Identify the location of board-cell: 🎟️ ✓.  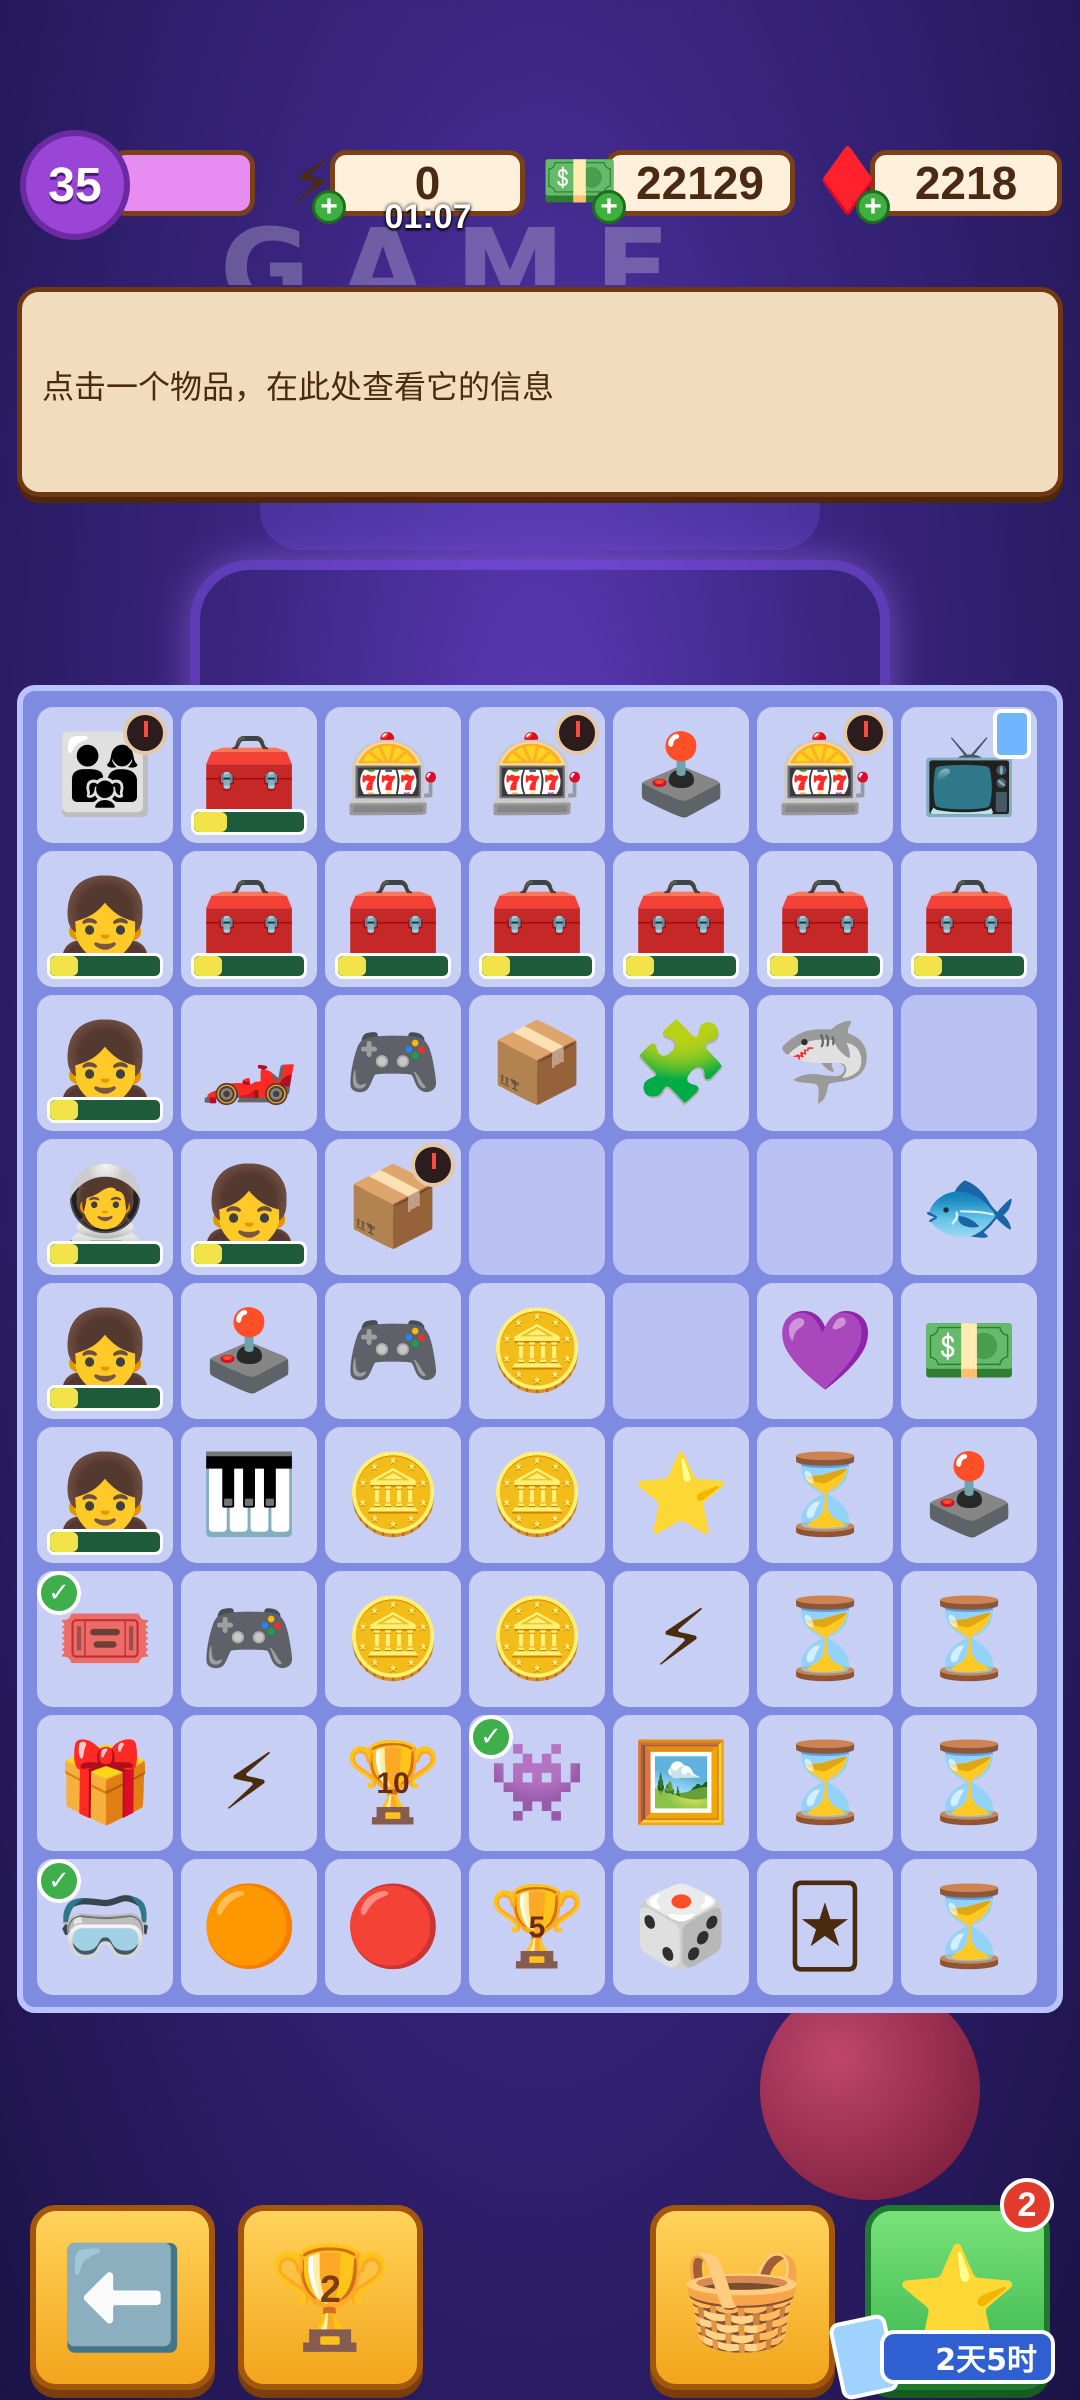
(105, 1639).